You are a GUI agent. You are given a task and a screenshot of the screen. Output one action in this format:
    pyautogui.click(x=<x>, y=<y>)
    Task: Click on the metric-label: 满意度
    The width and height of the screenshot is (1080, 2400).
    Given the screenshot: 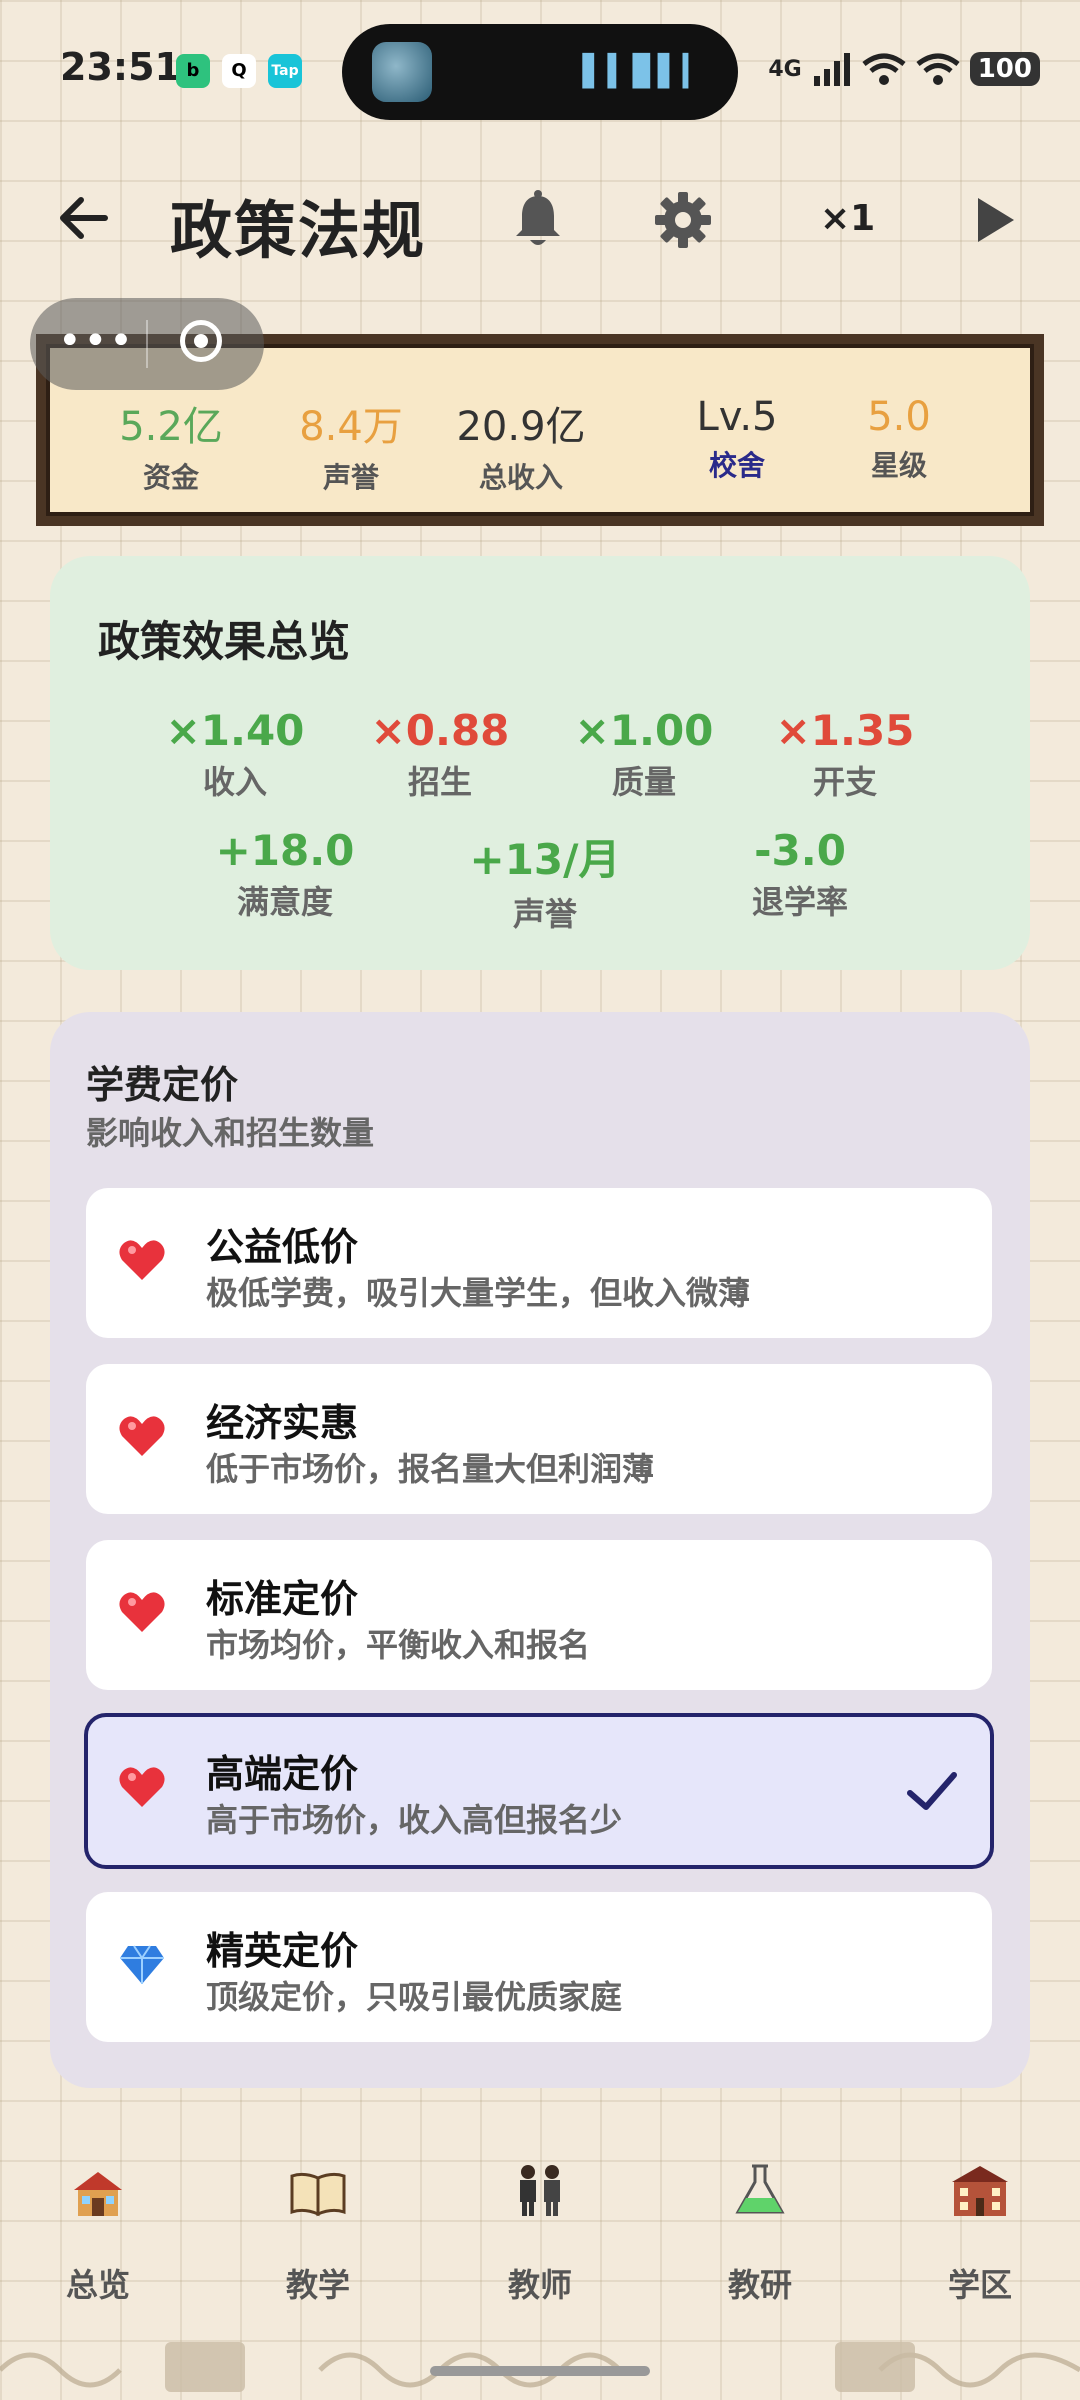 What is the action you would take?
    pyautogui.click(x=284, y=902)
    